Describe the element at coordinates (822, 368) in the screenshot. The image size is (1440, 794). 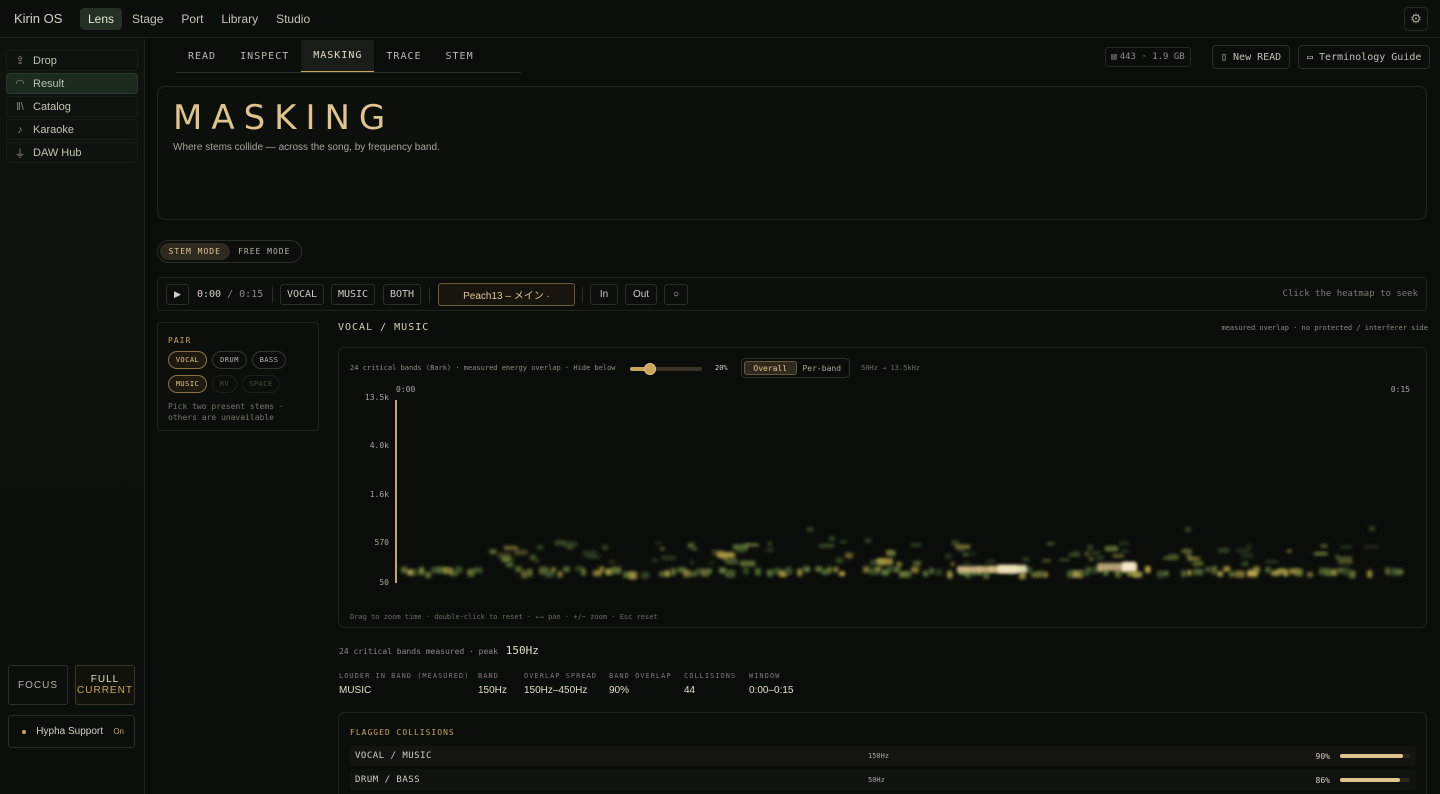
I see `view-perband-button: Per-band` at that location.